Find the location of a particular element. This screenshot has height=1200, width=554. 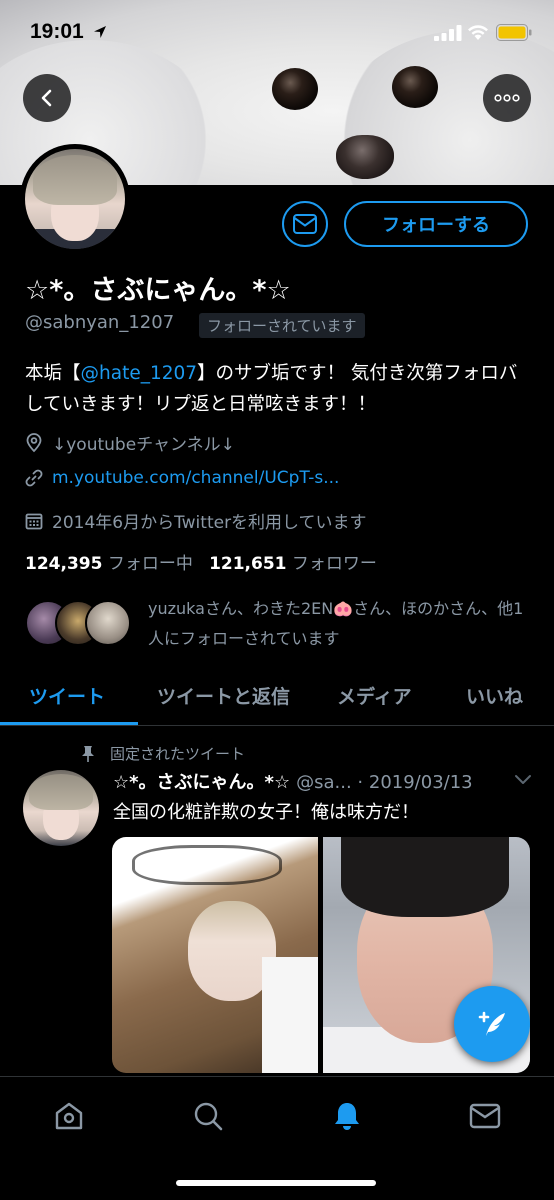

followers-stat: 121,651 フォロワー is located at coordinates (293, 564).